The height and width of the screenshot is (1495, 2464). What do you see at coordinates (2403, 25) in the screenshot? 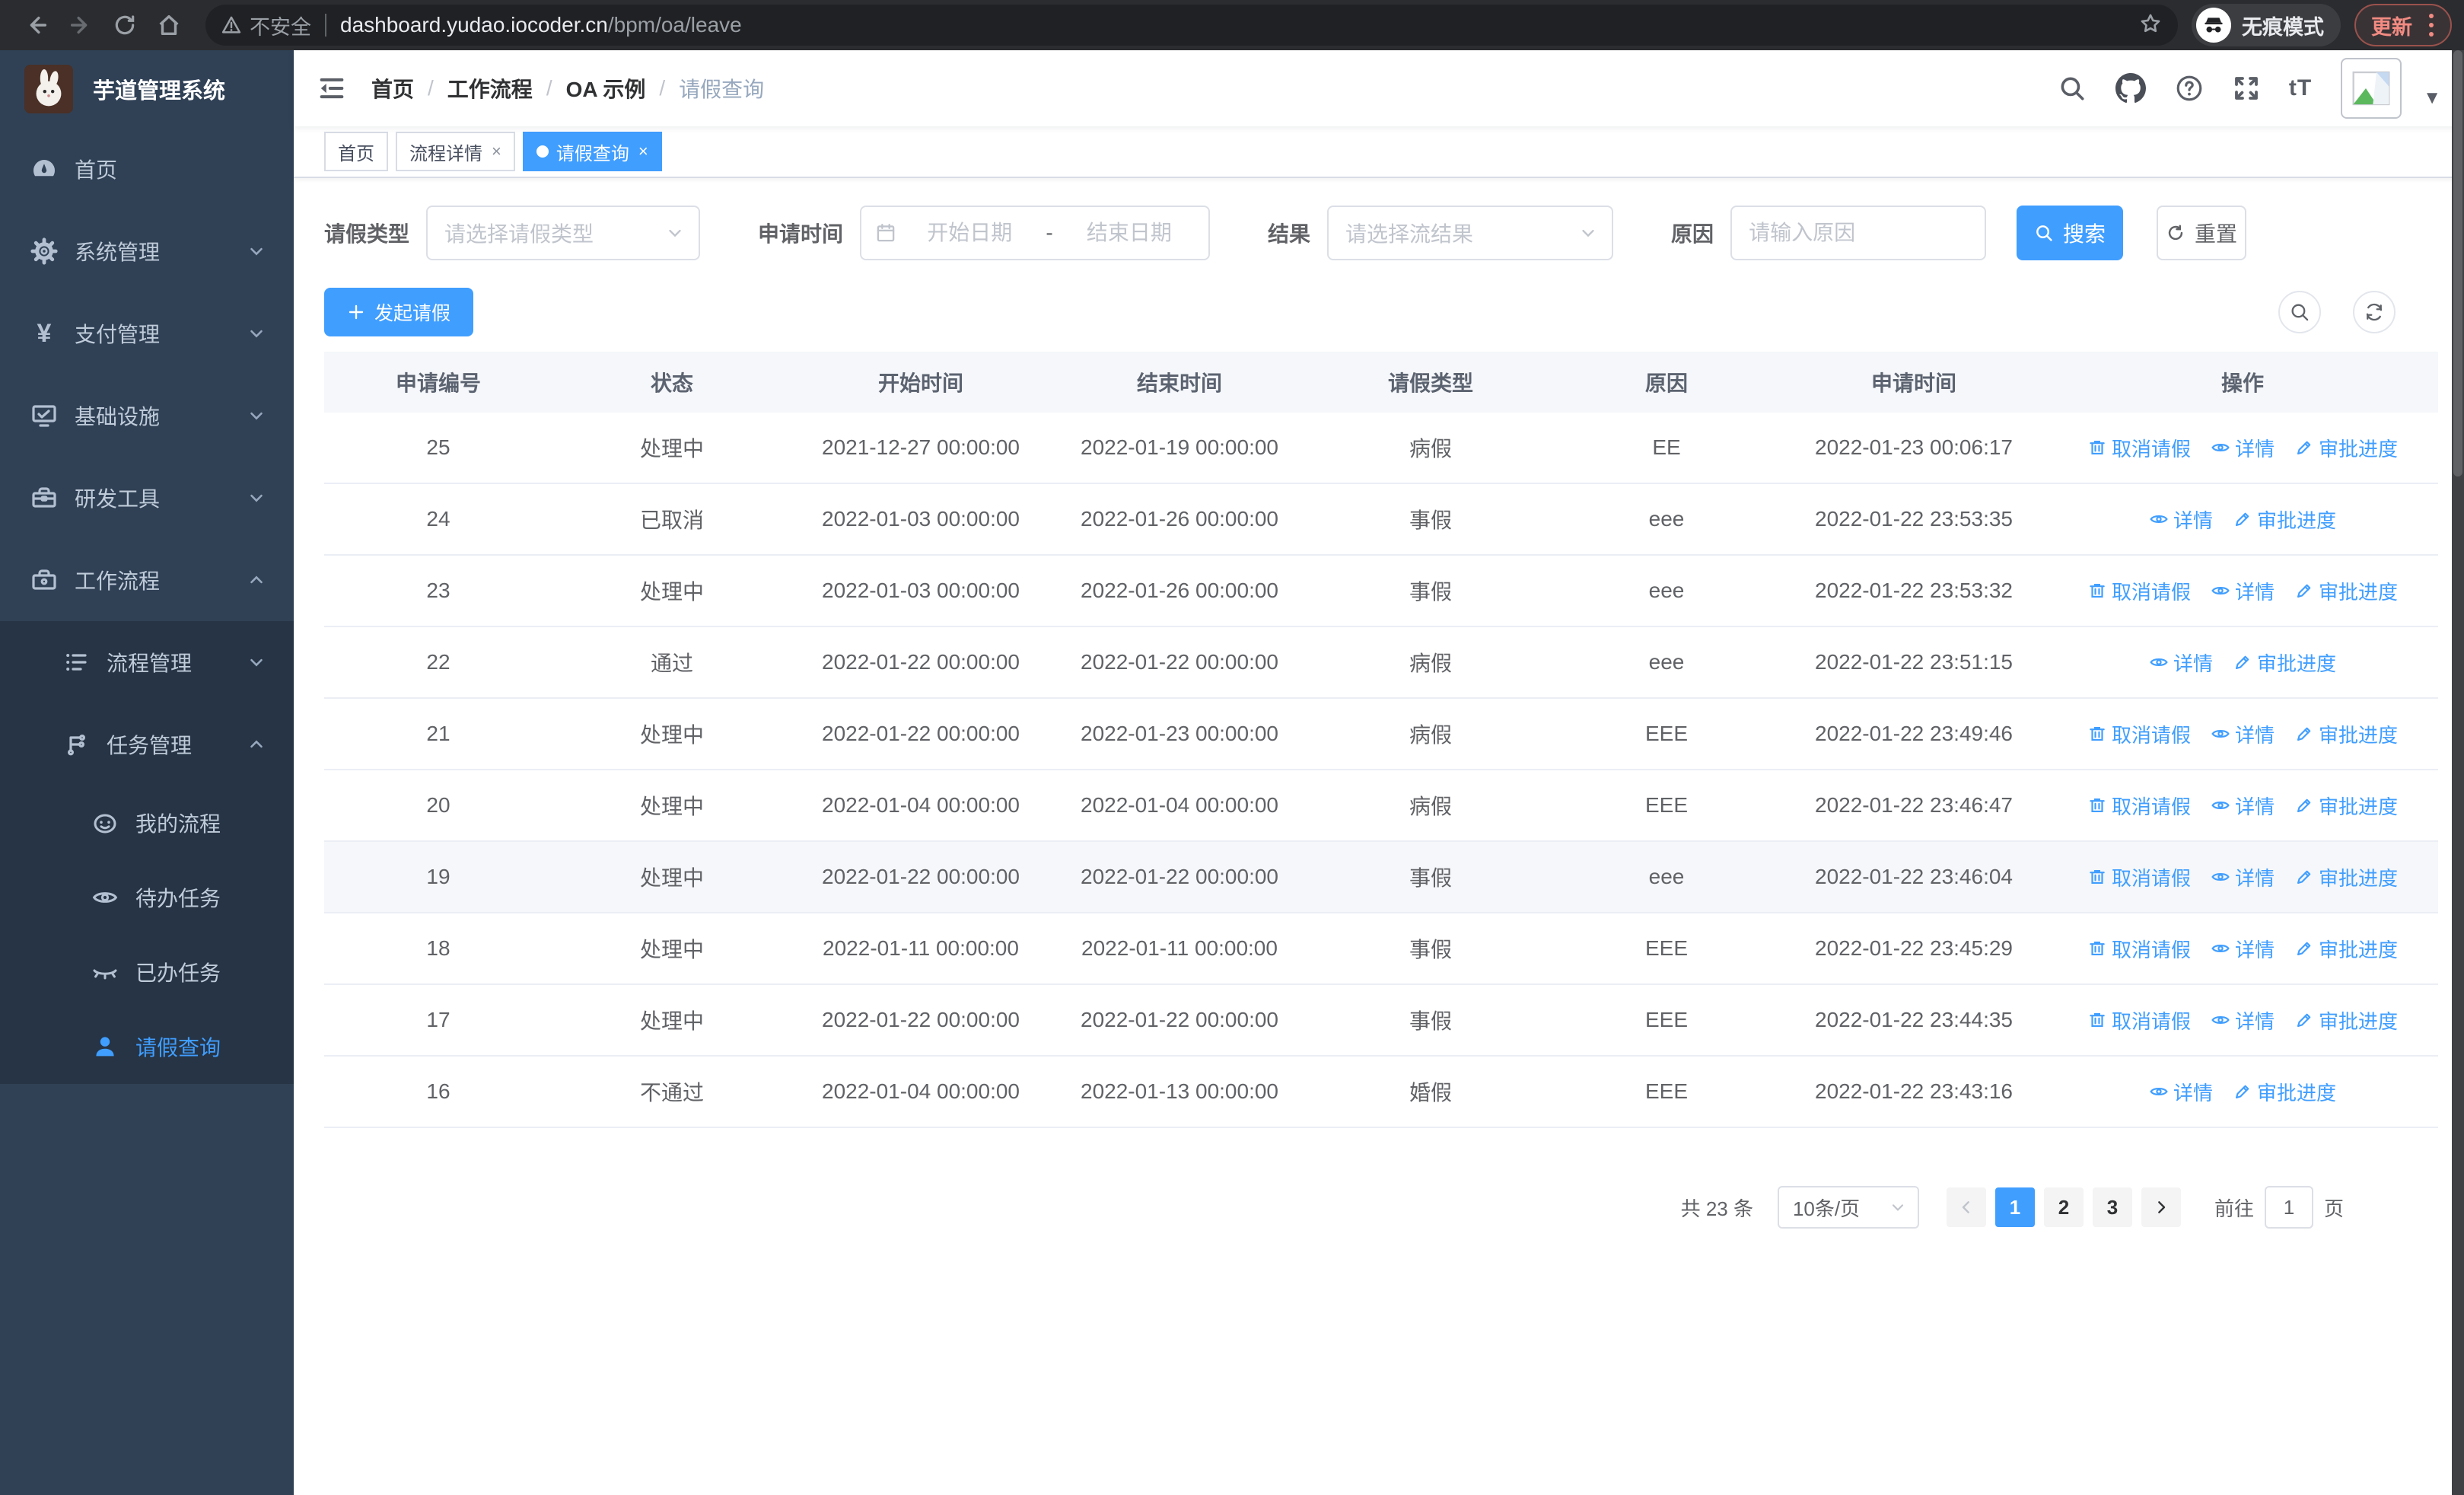
I see `browser-update-button: 更新` at bounding box center [2403, 25].